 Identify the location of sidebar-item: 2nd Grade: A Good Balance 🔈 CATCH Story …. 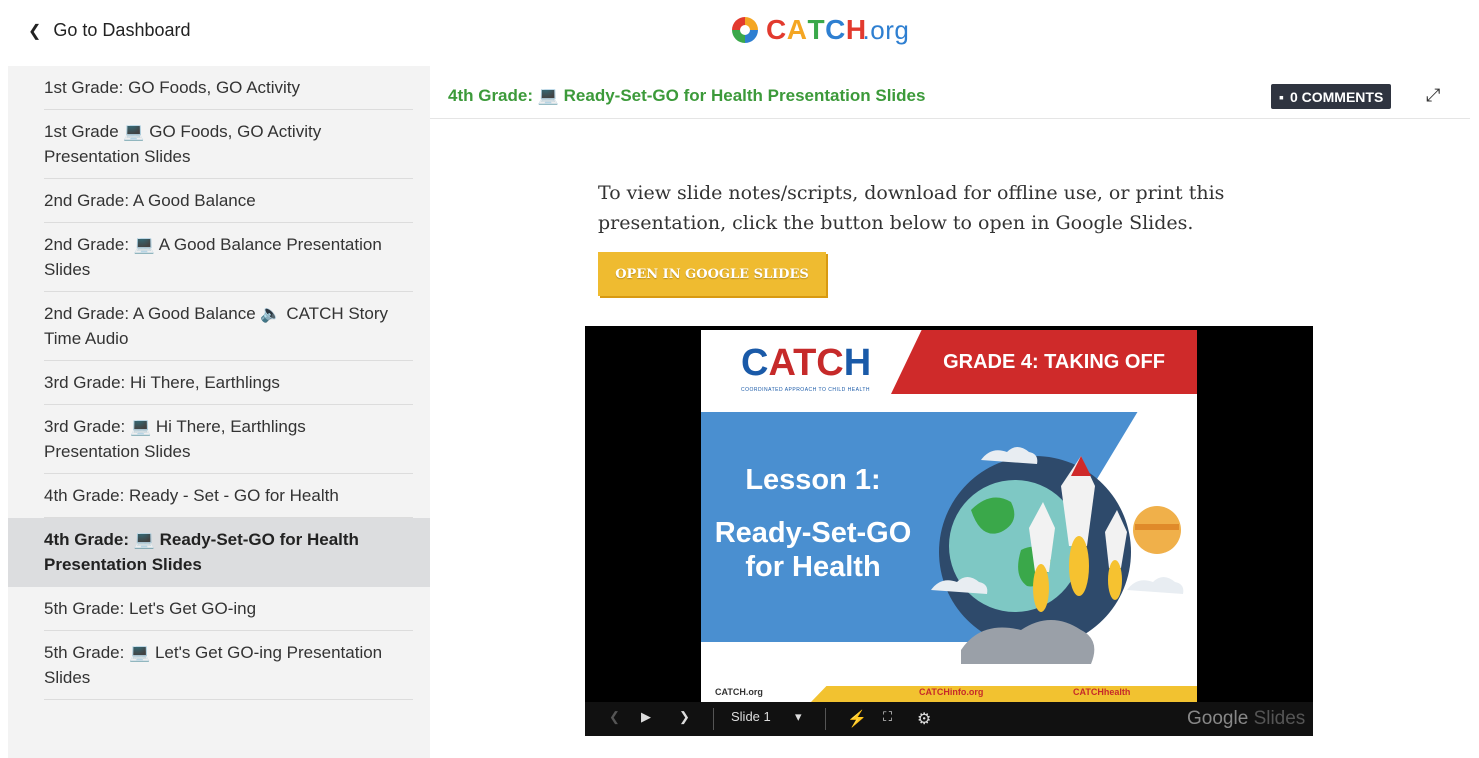
(219, 326).